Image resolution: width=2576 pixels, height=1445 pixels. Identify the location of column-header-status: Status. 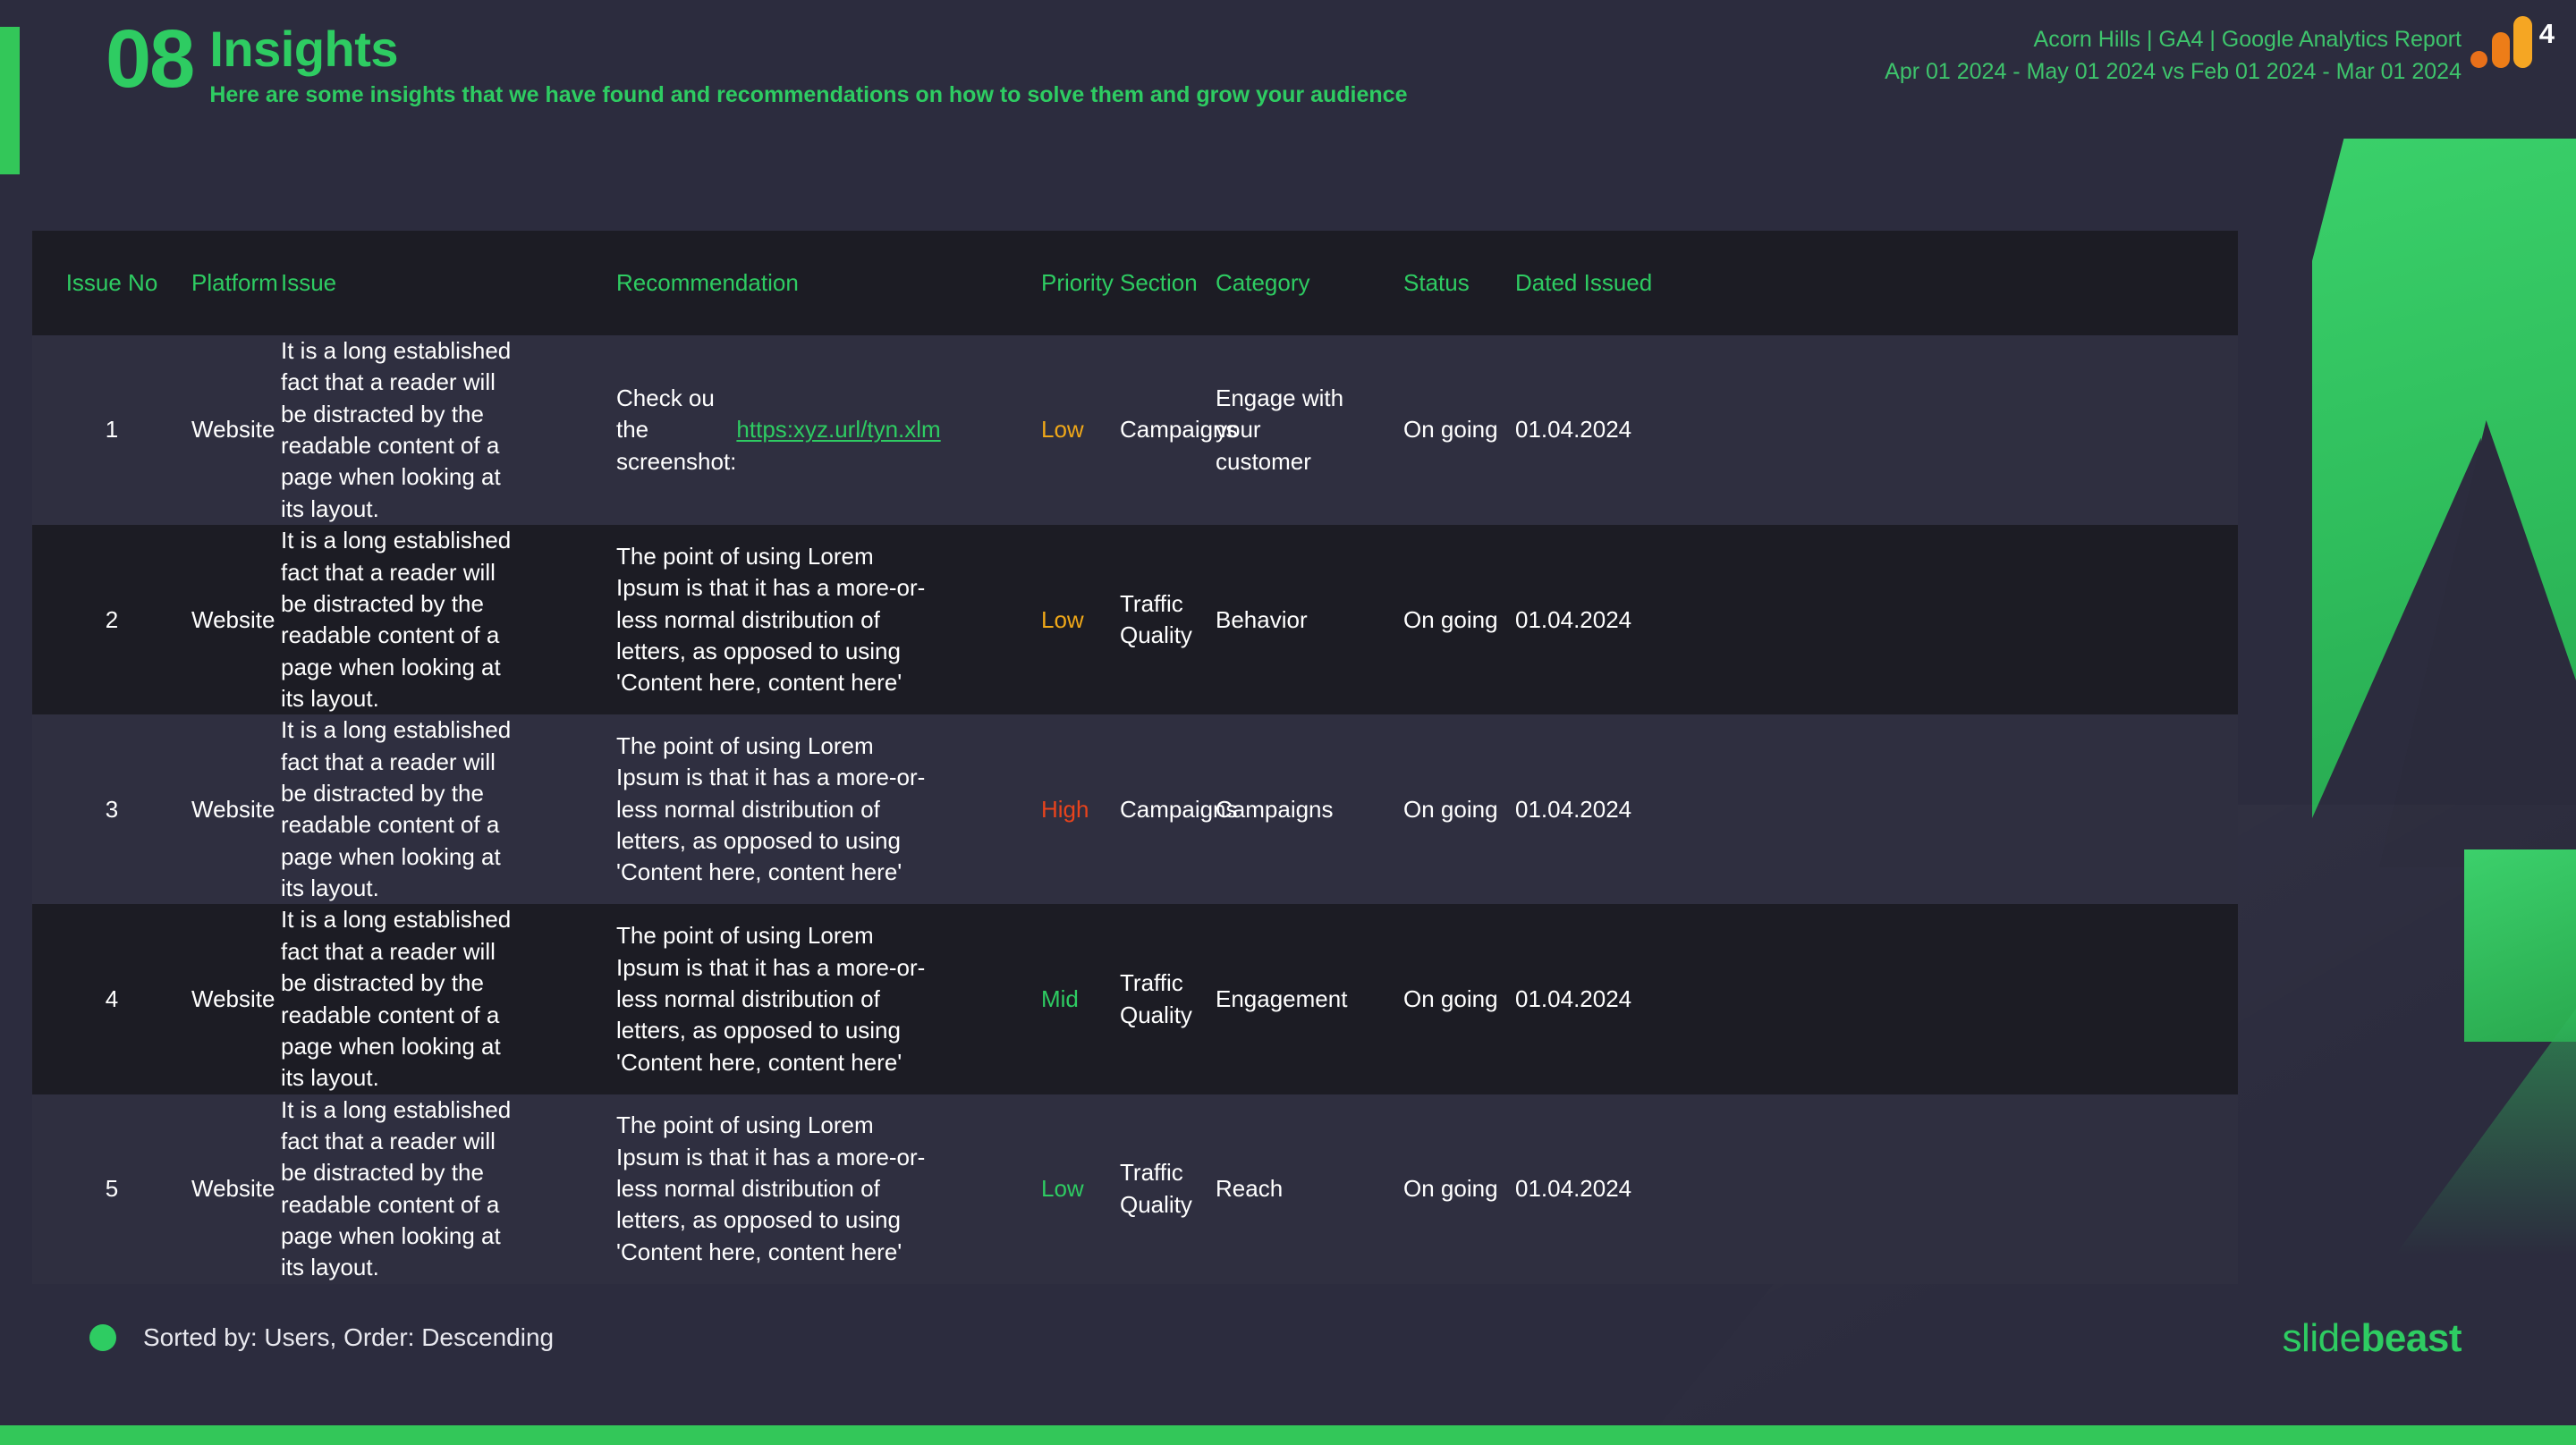
(1436, 283).